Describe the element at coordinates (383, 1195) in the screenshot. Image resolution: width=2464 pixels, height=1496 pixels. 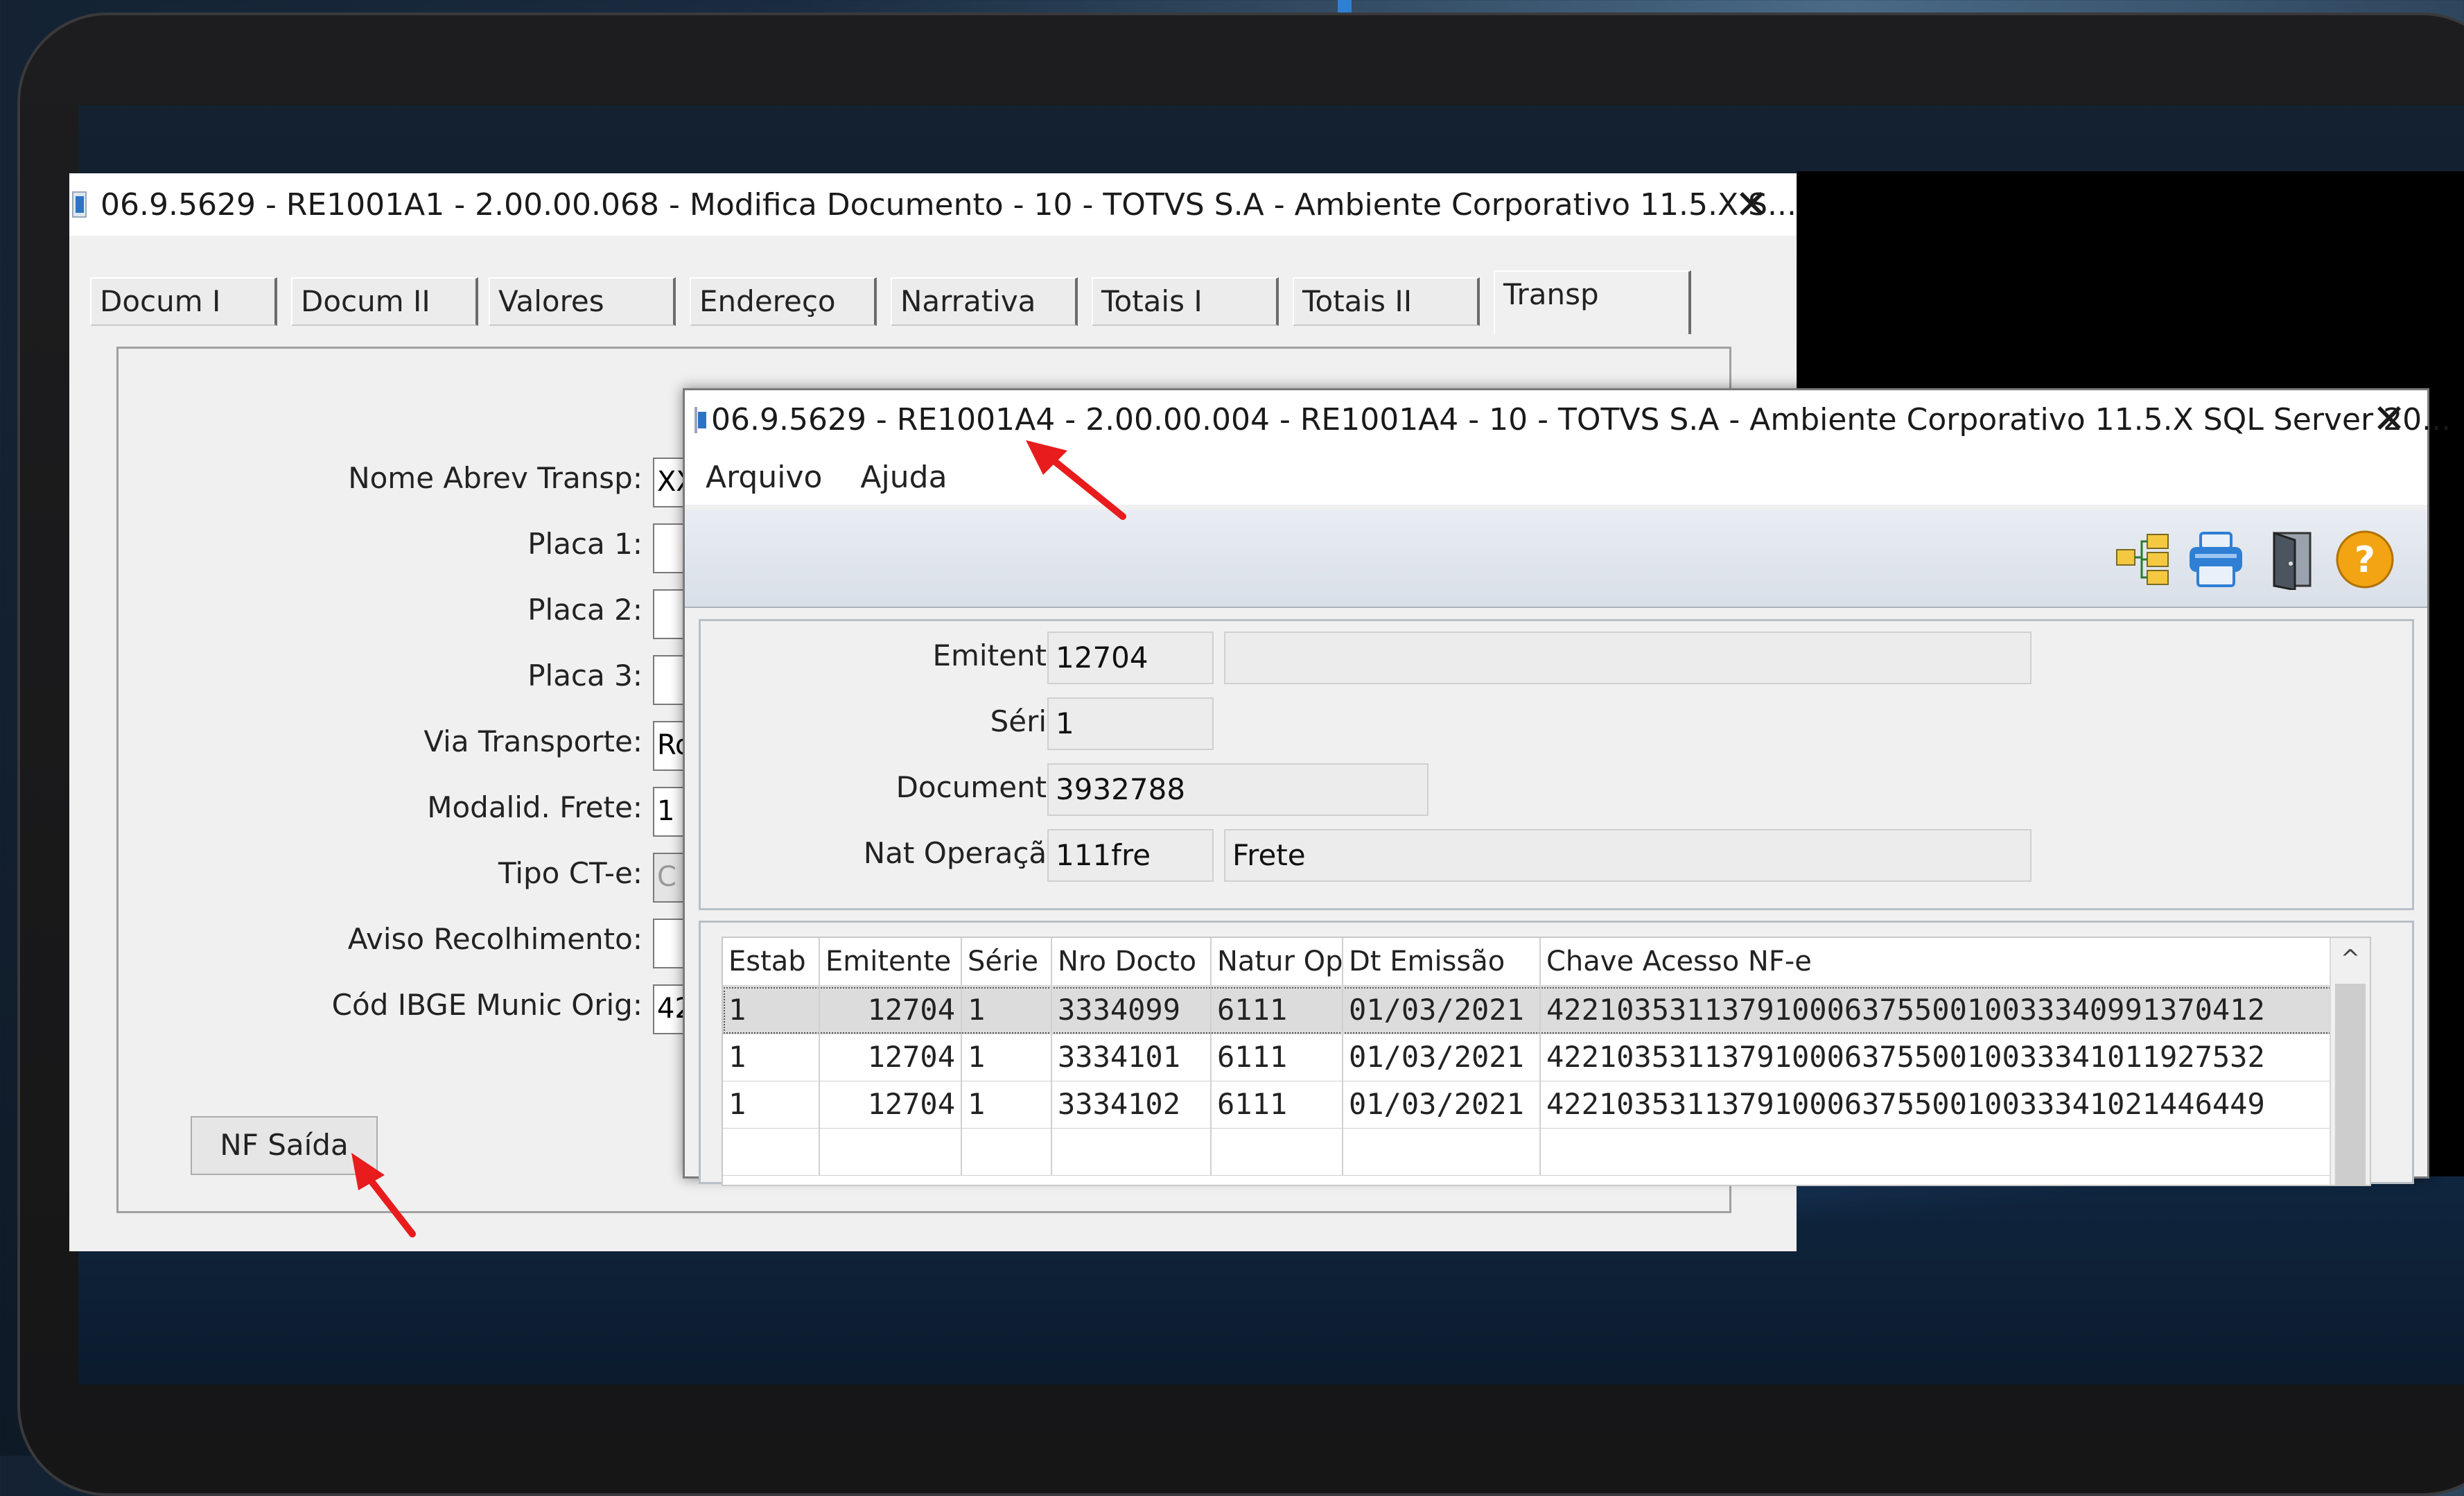
I see `annotation-arrow-nf-button` at that location.